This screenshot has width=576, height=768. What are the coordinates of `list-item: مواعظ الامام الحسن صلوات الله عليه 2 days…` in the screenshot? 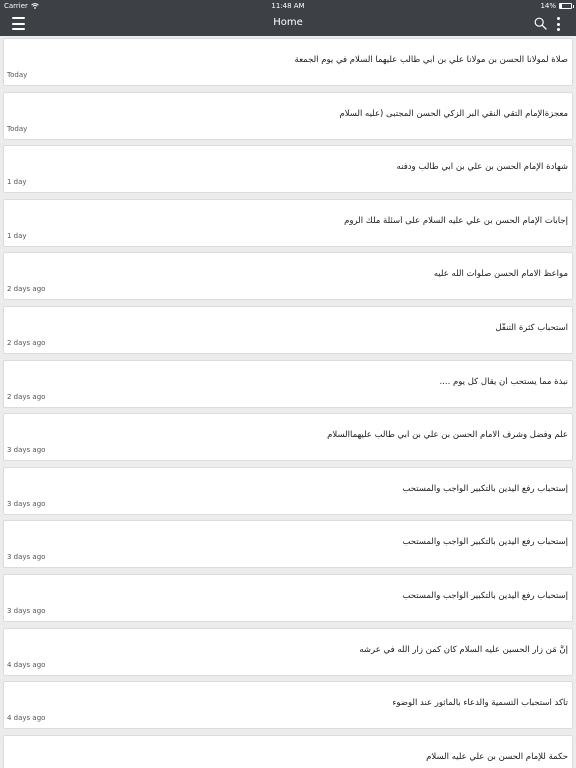 It's located at (288, 276).